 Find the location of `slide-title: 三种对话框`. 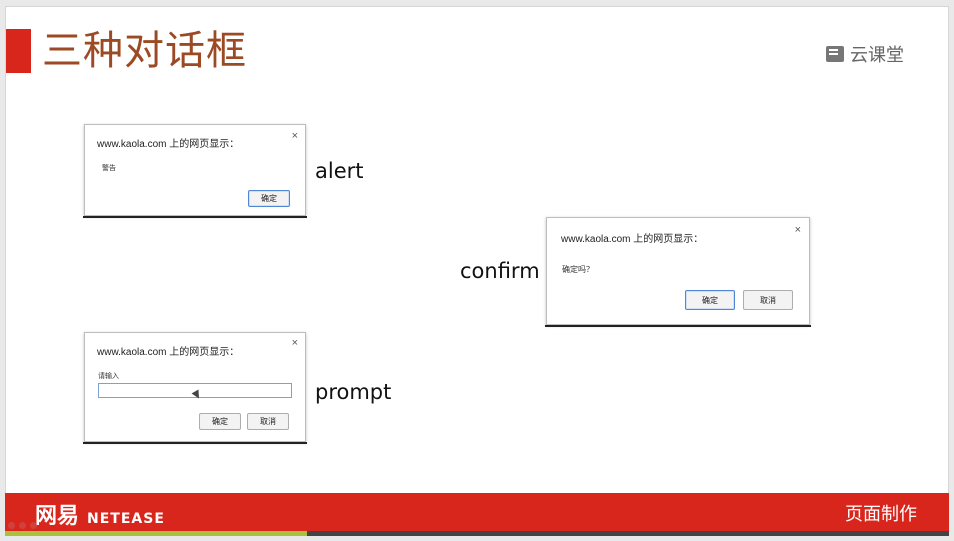

slide-title: 三种对话框 is located at coordinates (144, 51).